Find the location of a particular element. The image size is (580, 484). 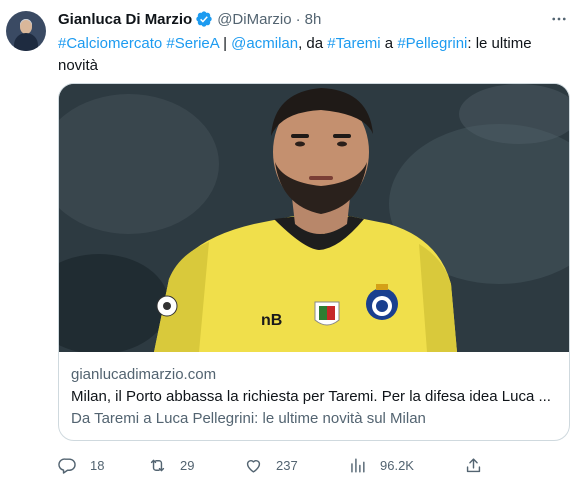

tweet-text-segment: | is located at coordinates (225, 43).